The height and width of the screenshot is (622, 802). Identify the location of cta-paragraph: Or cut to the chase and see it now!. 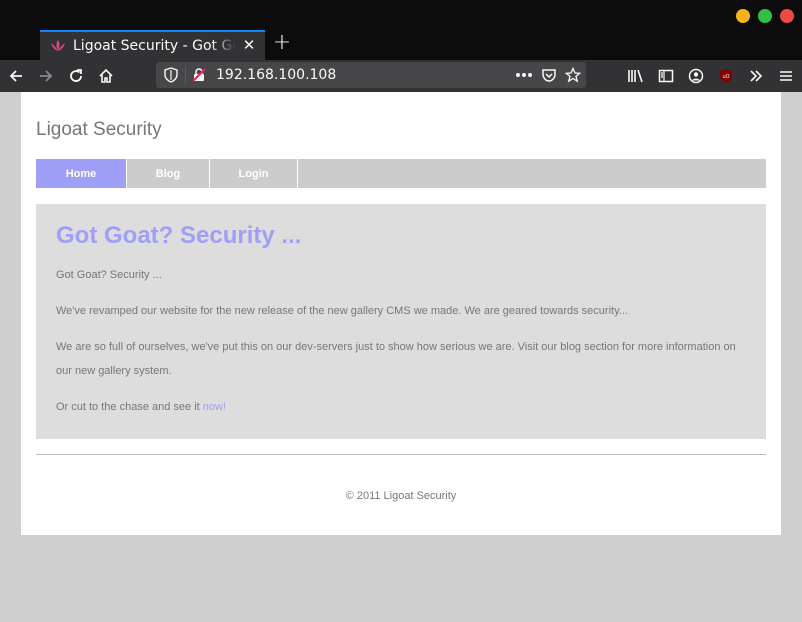
(401, 407).